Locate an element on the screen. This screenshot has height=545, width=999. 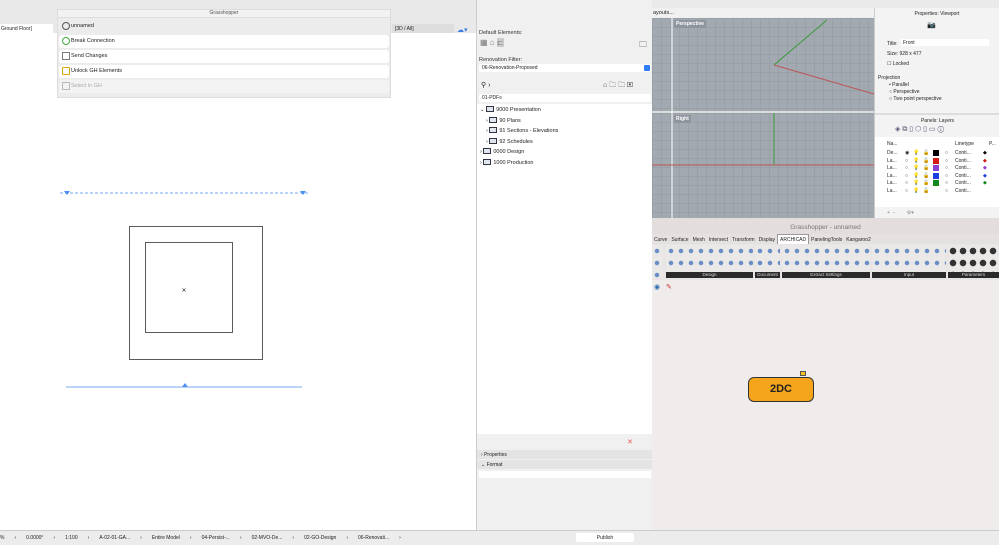
close-icon: ✕ is located at coordinates (630, 442).